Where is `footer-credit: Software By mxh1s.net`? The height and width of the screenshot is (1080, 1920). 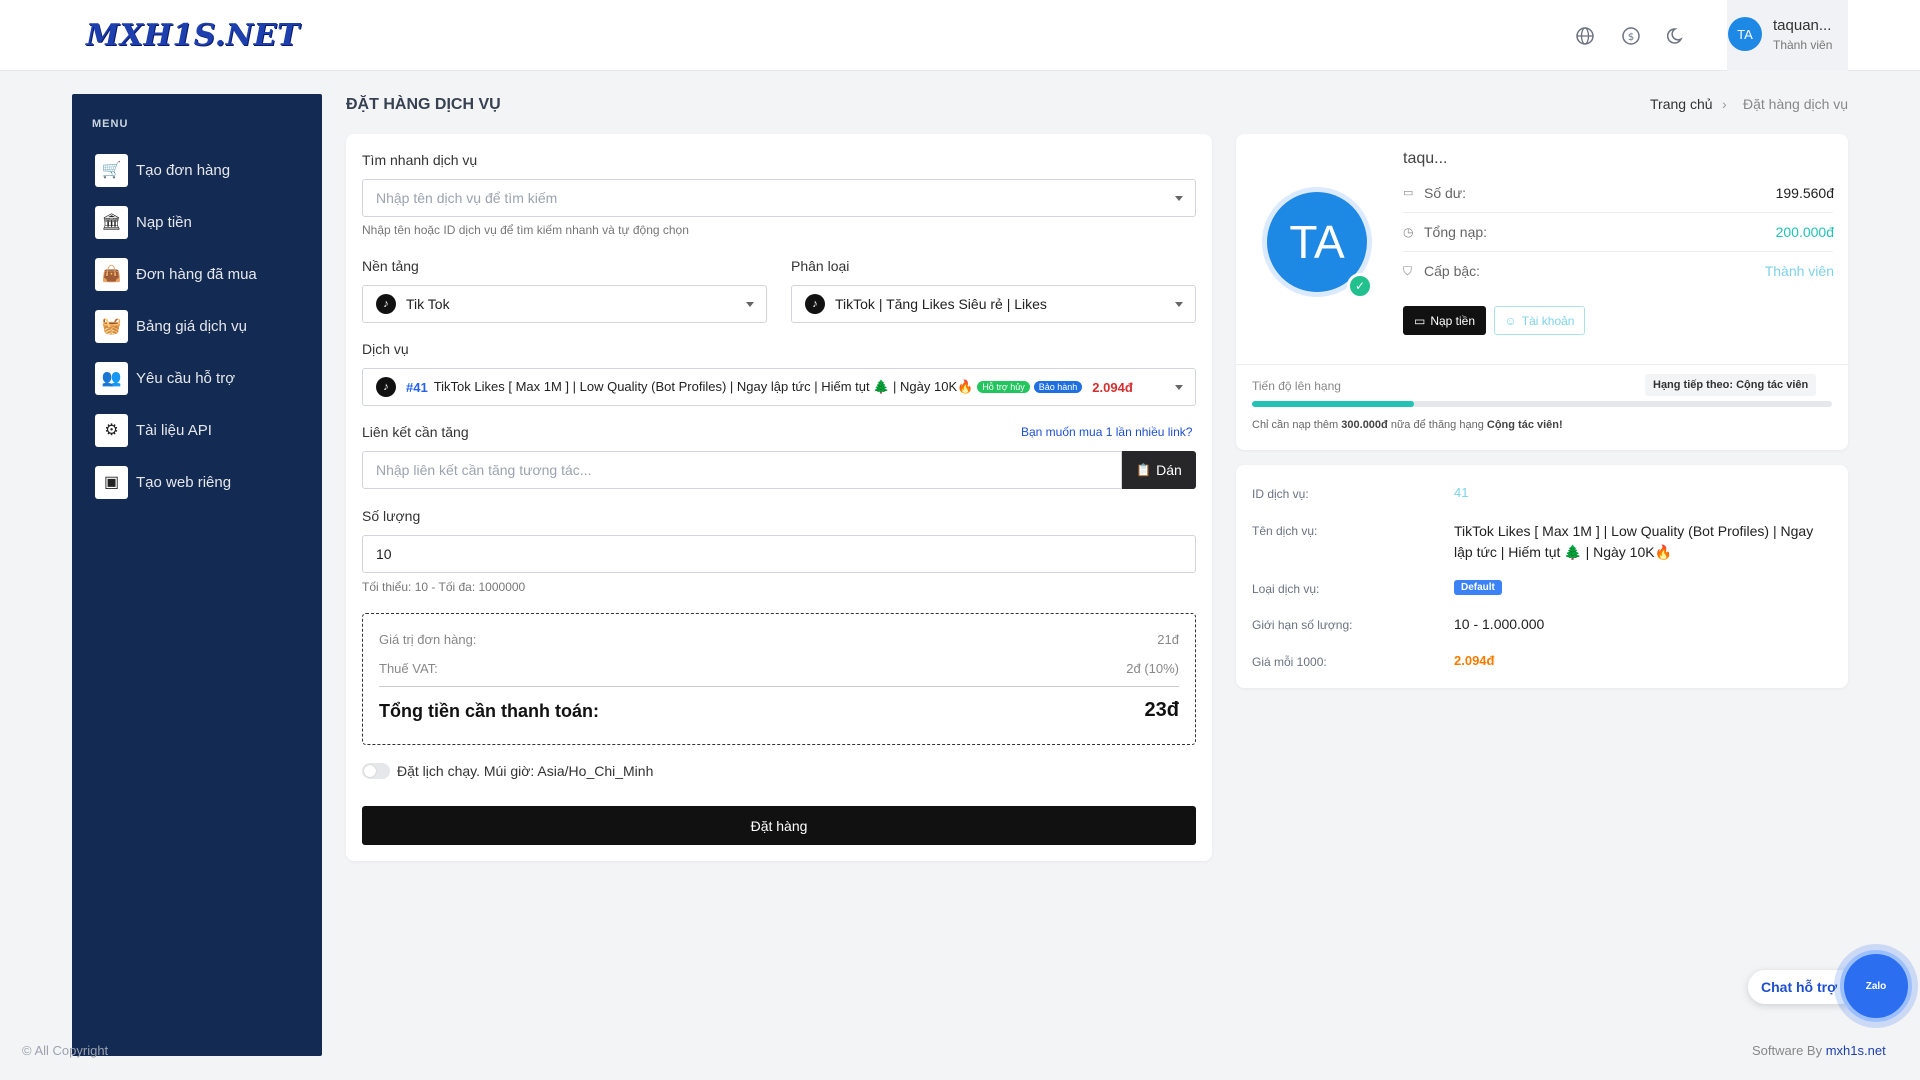 footer-credit: Software By mxh1s.net is located at coordinates (1819, 1050).